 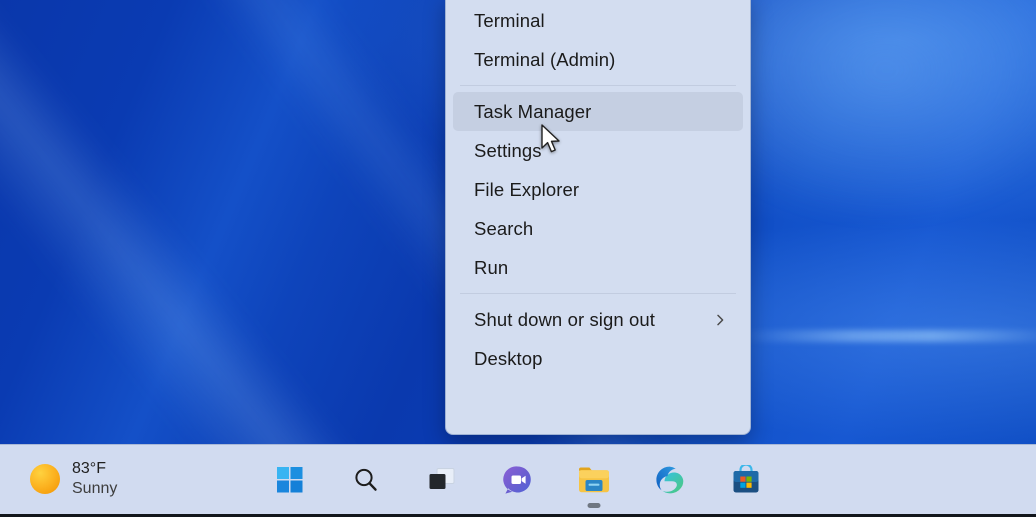 I want to click on task-view-button, so click(x=442, y=480).